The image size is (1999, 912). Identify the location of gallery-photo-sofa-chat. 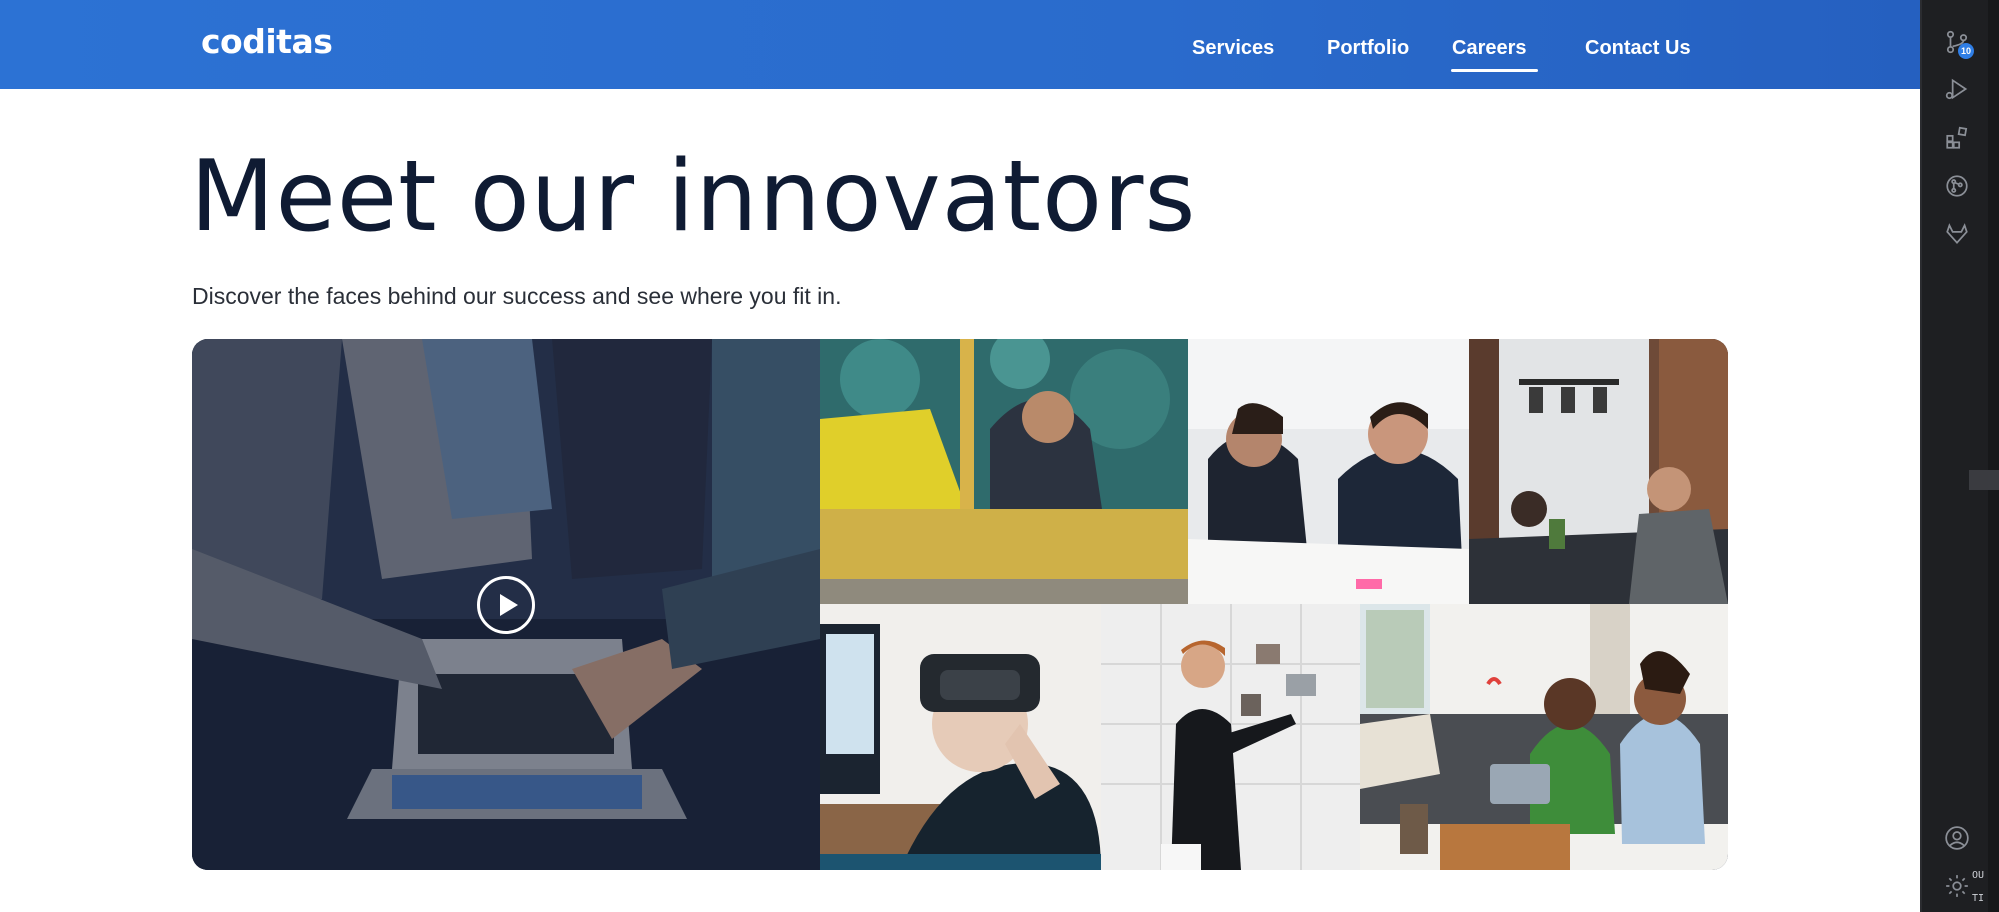
(1544, 737).